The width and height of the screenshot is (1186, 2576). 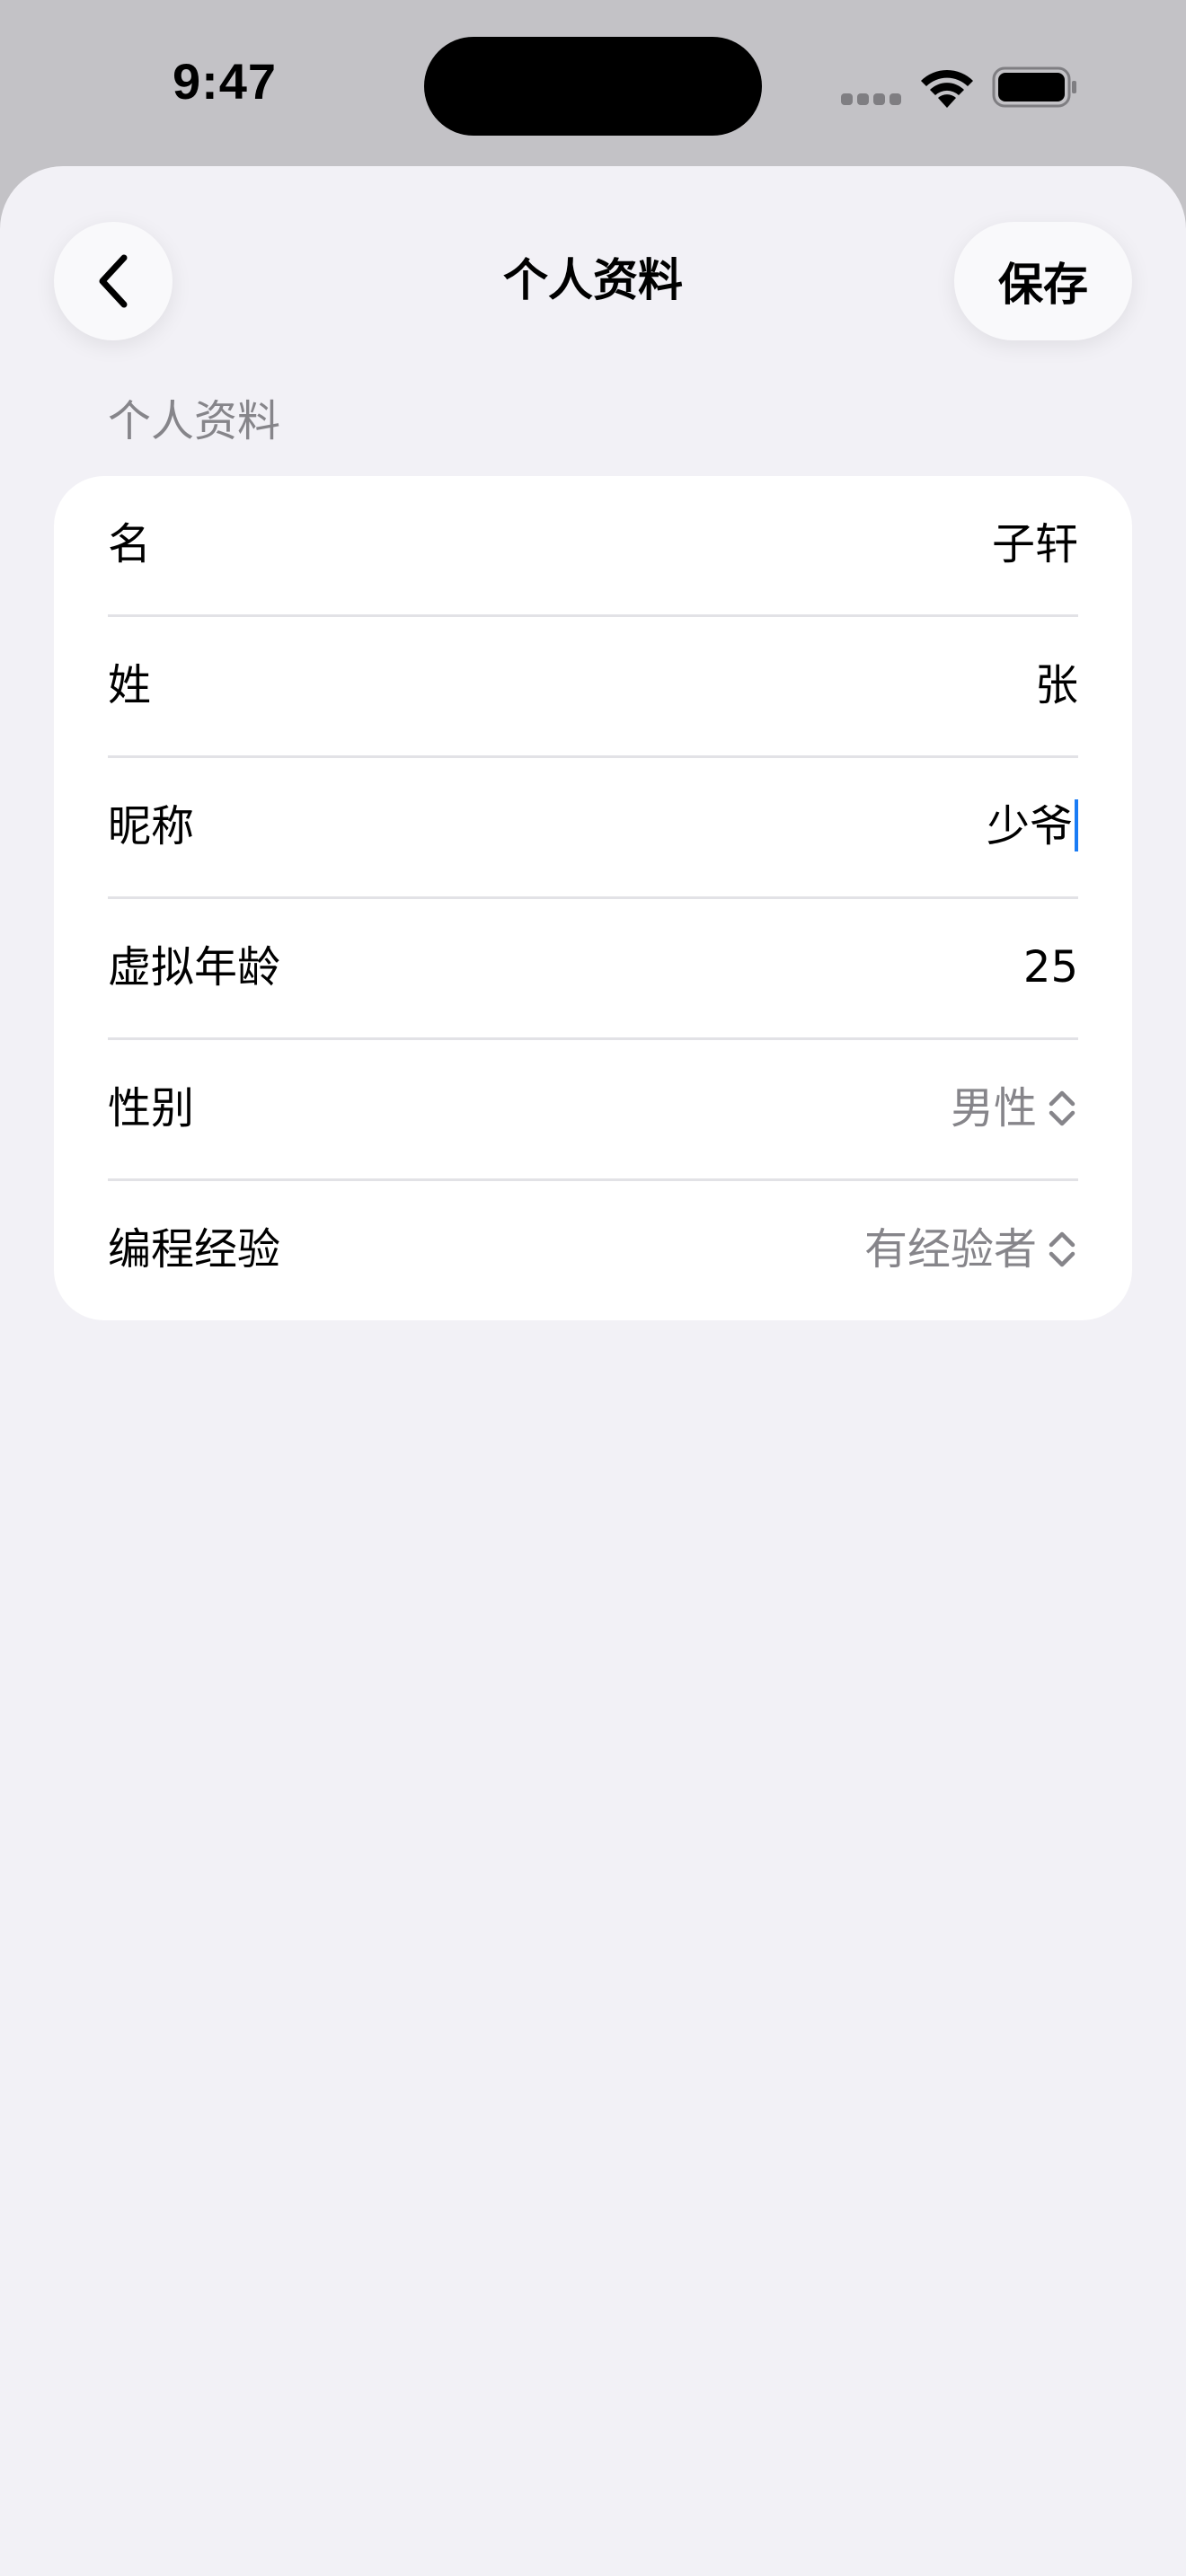 I want to click on page-title: 个人资料, so click(x=593, y=280).